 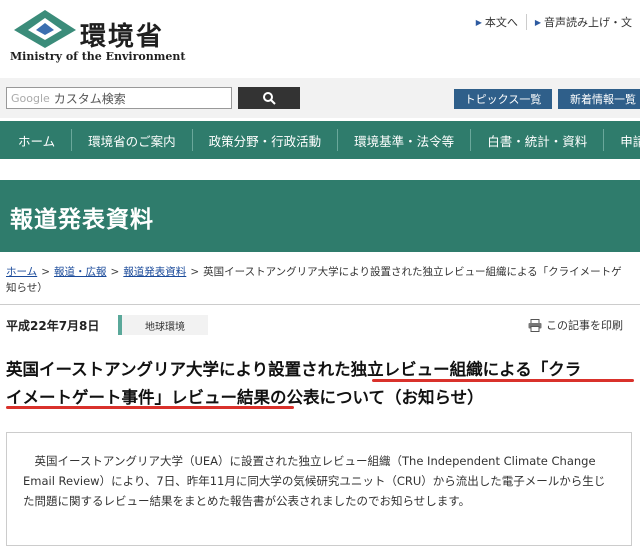 I want to click on skip-to-content-label: 本文へ, so click(x=501, y=22).